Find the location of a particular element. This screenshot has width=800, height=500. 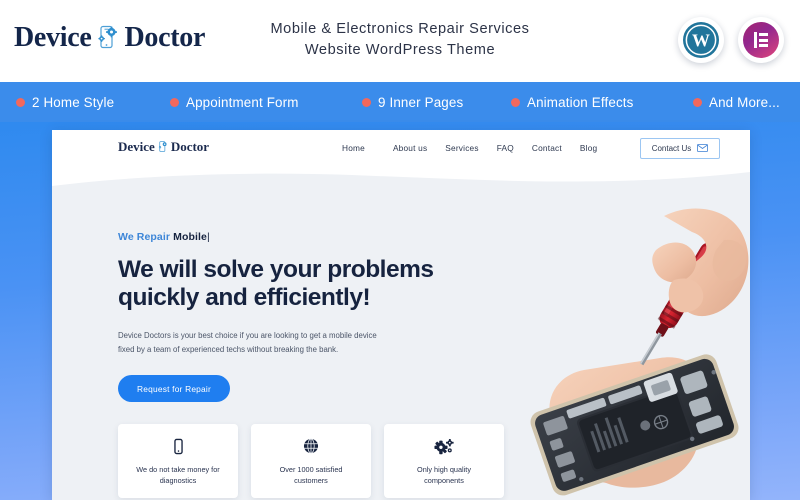

request-for-repair-button: Request for Repair is located at coordinates (174, 388).